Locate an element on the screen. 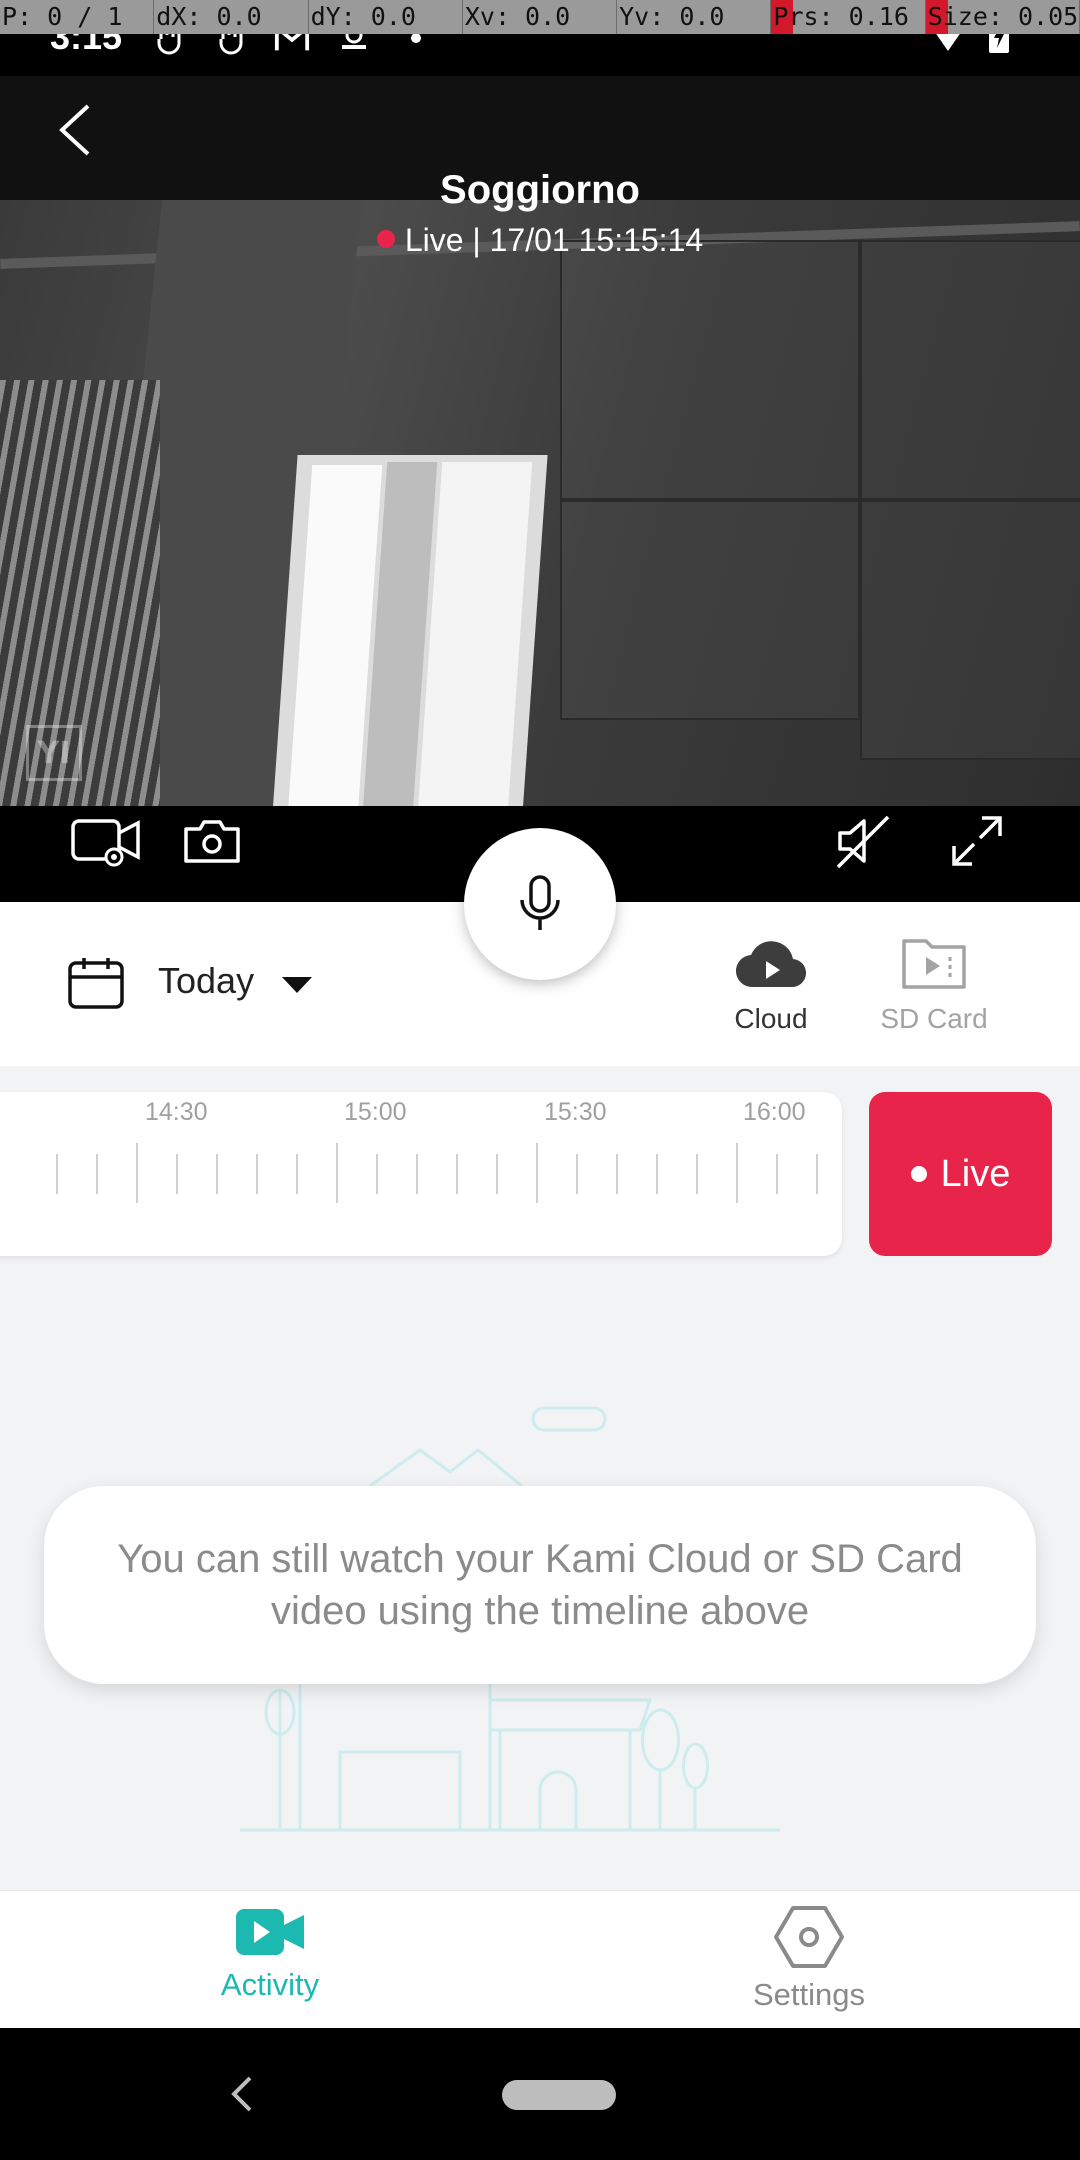  hexagon-settings-icon is located at coordinates (809, 1937).